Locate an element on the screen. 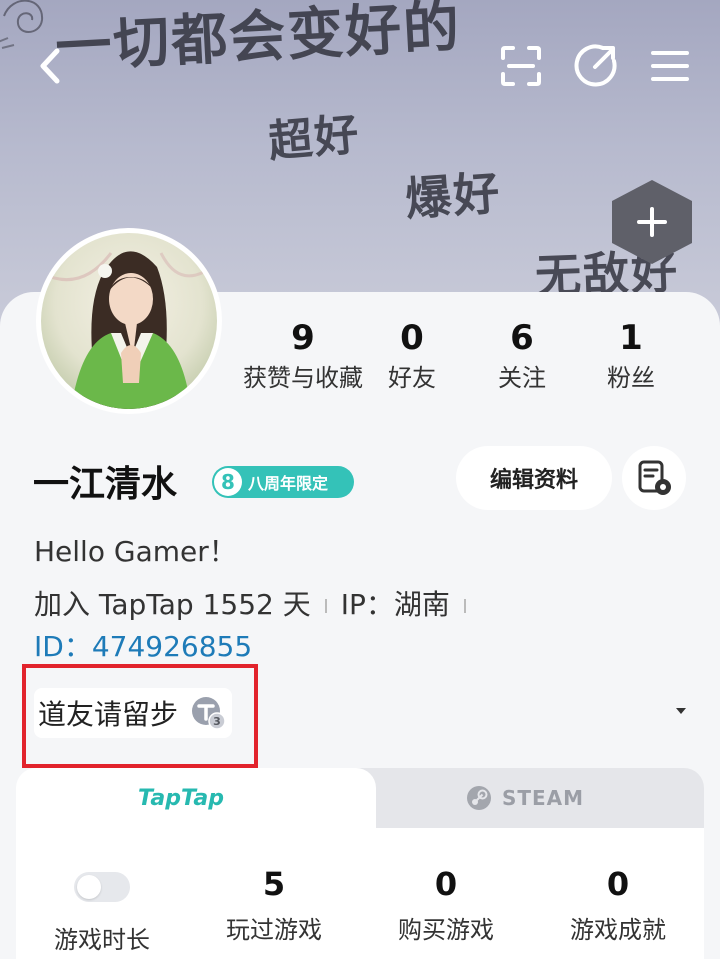  scan-button is located at coordinates (521, 66).